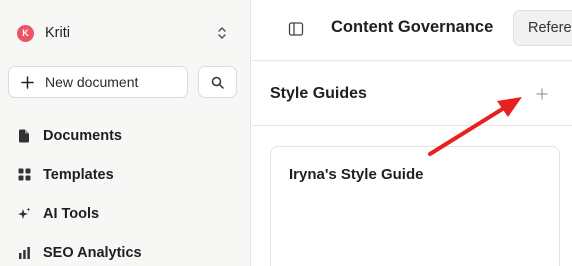 This screenshot has height=266, width=572. I want to click on chevron-up-down-icon, so click(222, 33).